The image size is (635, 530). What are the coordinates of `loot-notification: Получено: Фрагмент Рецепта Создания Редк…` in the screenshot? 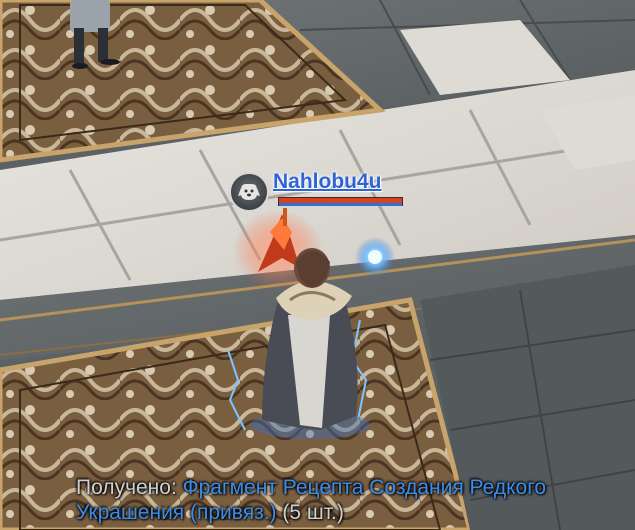 It's located at (354, 500).